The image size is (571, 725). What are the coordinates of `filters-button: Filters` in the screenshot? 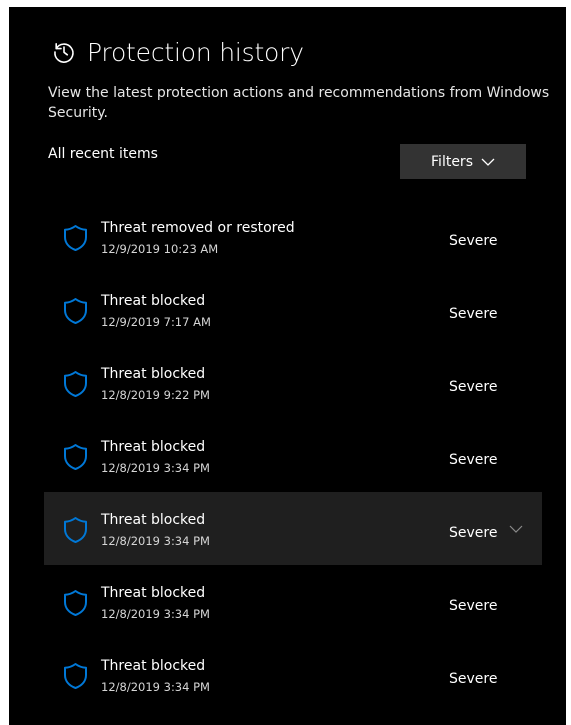 It's located at (463, 161).